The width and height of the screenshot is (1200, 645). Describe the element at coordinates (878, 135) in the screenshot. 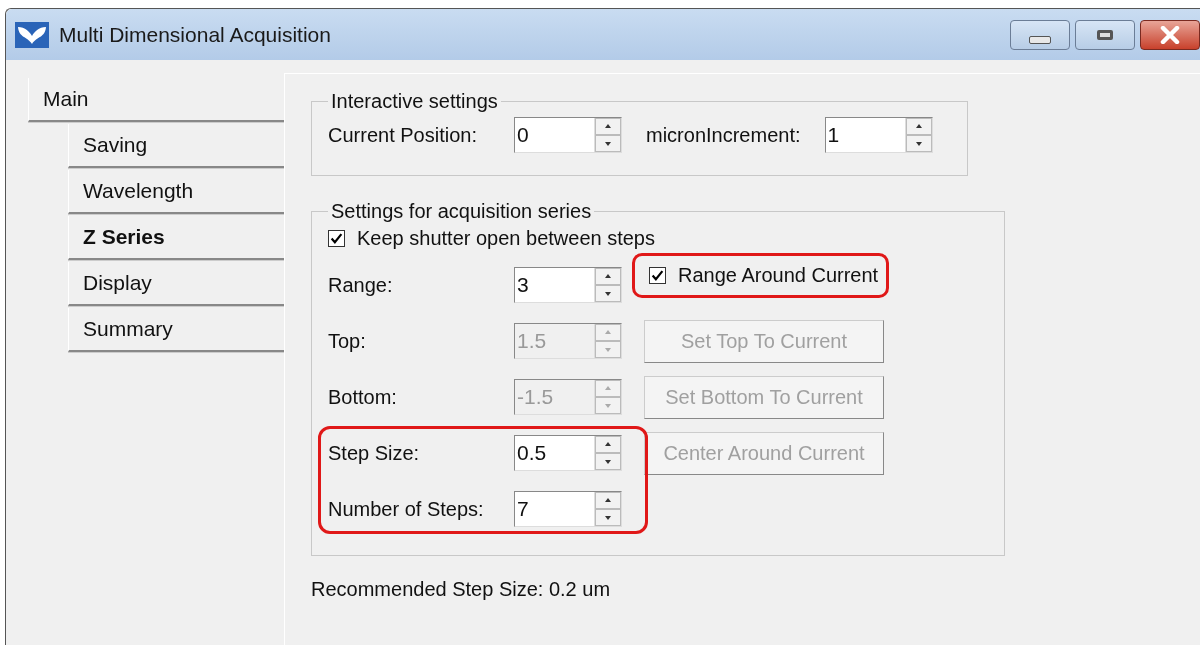

I see `number-spinner: 1` at that location.